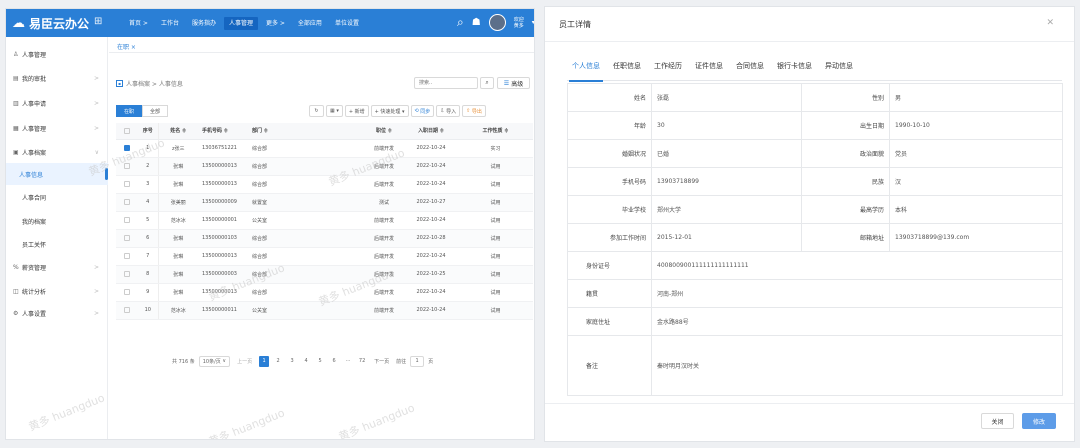 This screenshot has height=448, width=1080. Describe the element at coordinates (240, 23) in the screenshot. I see `nav-hr: 人事管理` at that location.